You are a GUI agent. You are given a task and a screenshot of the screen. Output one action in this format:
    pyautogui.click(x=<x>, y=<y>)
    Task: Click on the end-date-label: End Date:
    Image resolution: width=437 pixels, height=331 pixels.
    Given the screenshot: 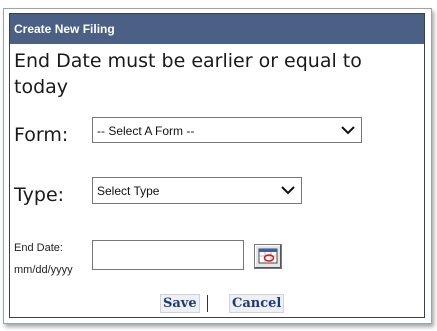 What is the action you would take?
    pyautogui.click(x=38, y=248)
    